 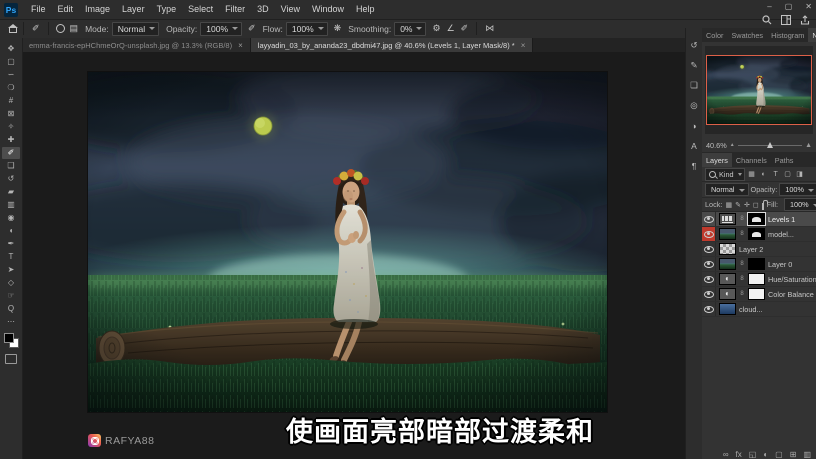 I want to click on menu-view: View, so click(x=290, y=9).